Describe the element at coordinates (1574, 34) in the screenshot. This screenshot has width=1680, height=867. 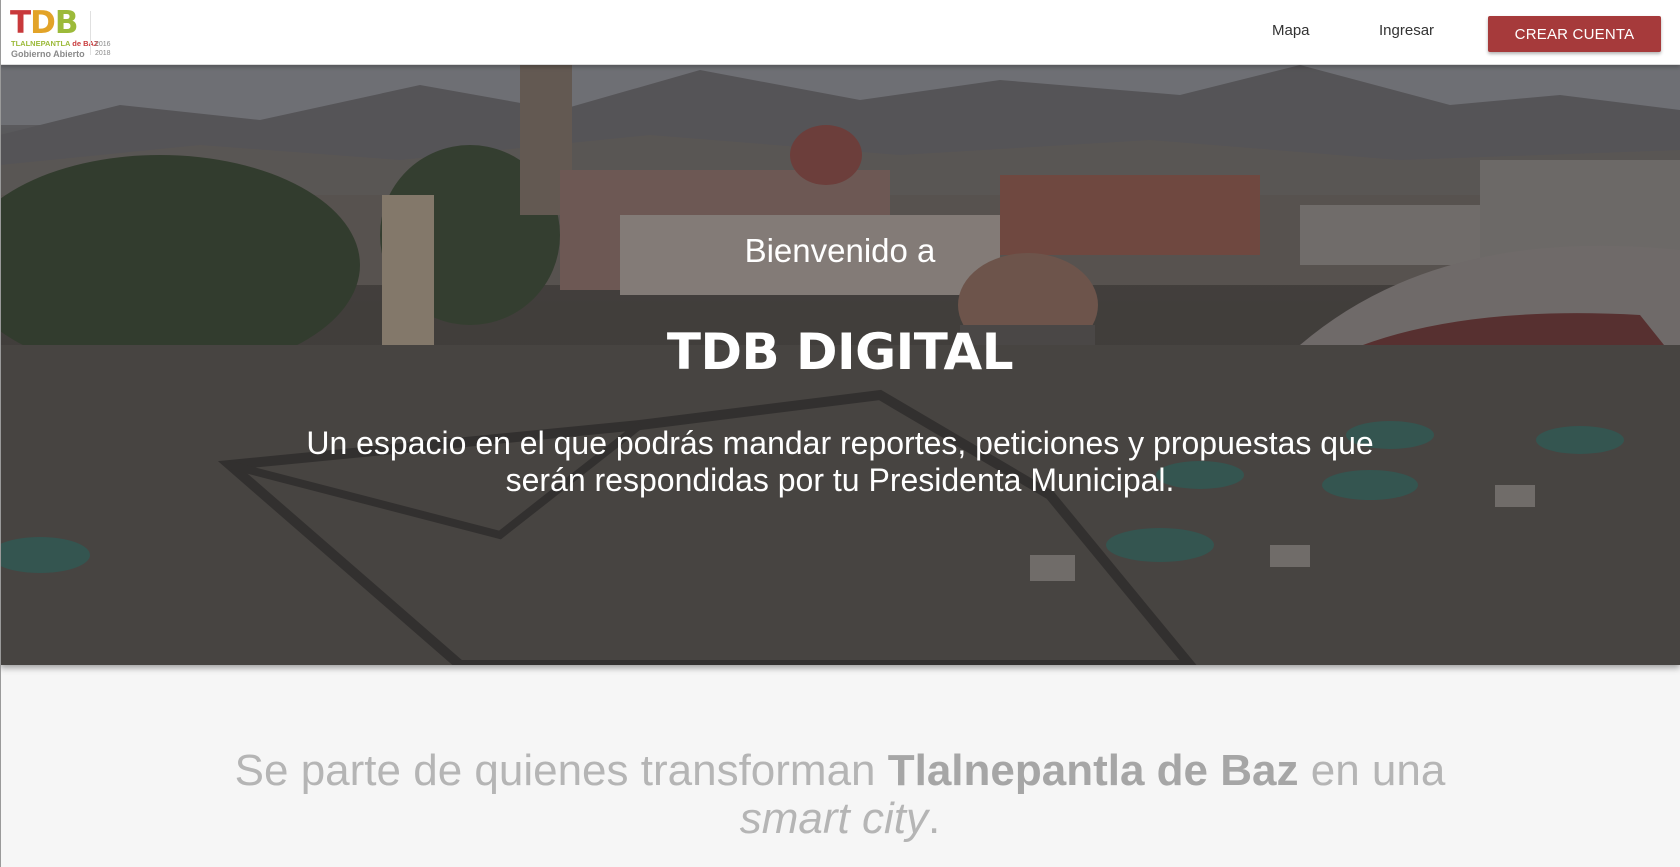
I see `crear-cuenta-button: CREAR CUENTA` at that location.